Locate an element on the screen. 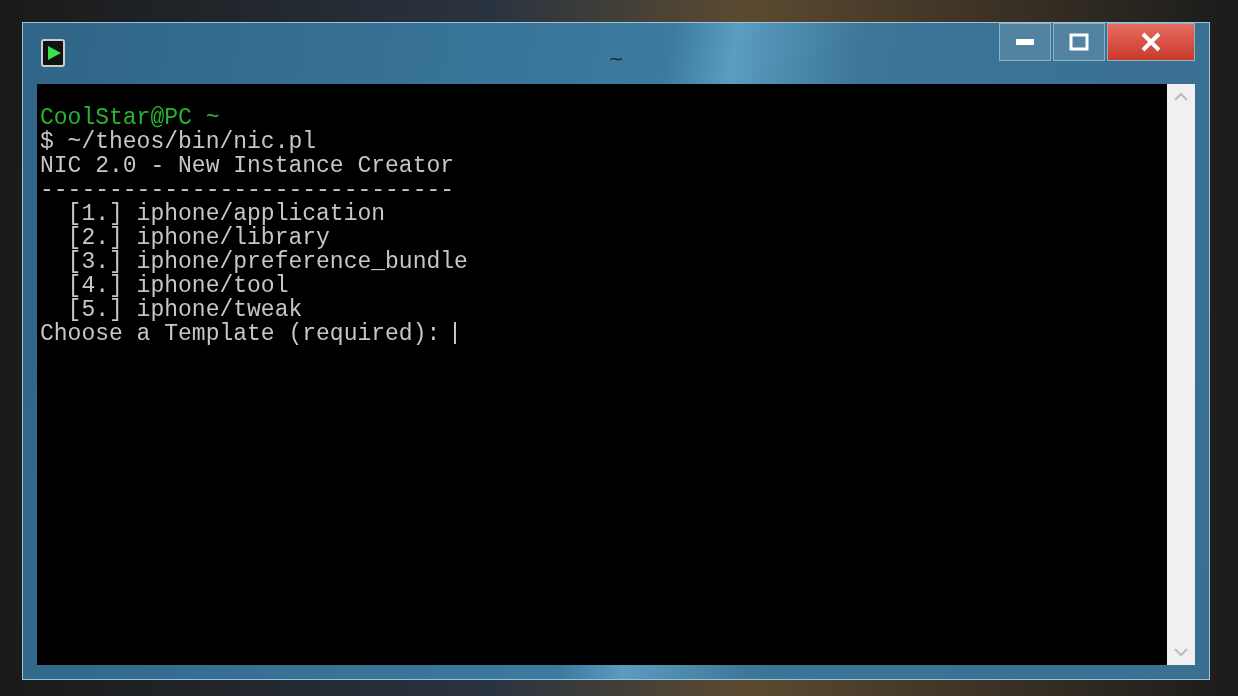  output-line: [3.] iphone/preference_bundle is located at coordinates (267, 262).